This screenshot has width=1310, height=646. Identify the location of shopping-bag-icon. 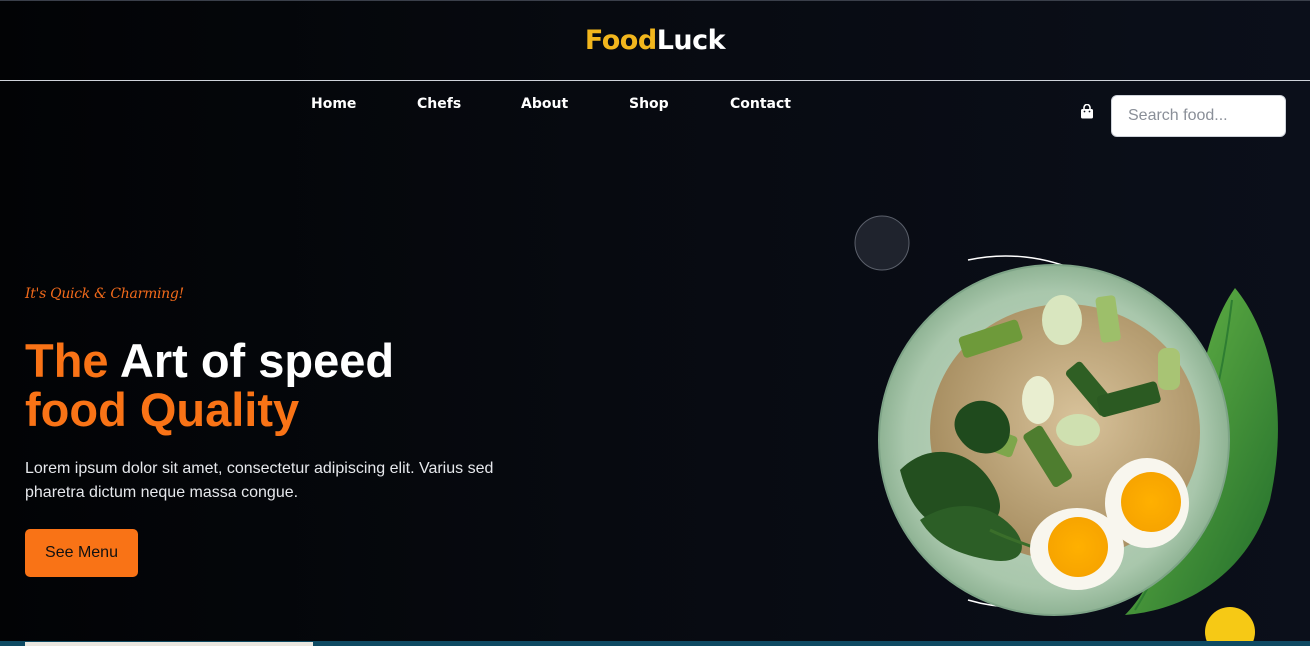
(1087, 111).